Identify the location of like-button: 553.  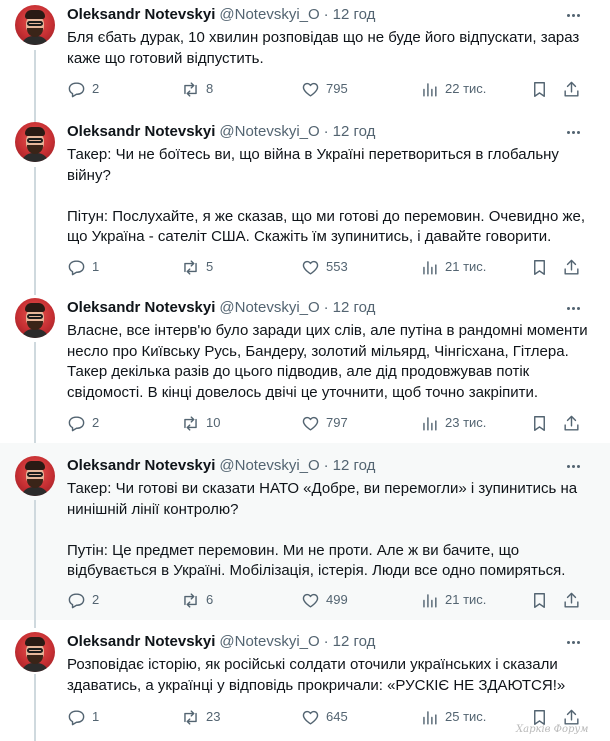
(324, 267).